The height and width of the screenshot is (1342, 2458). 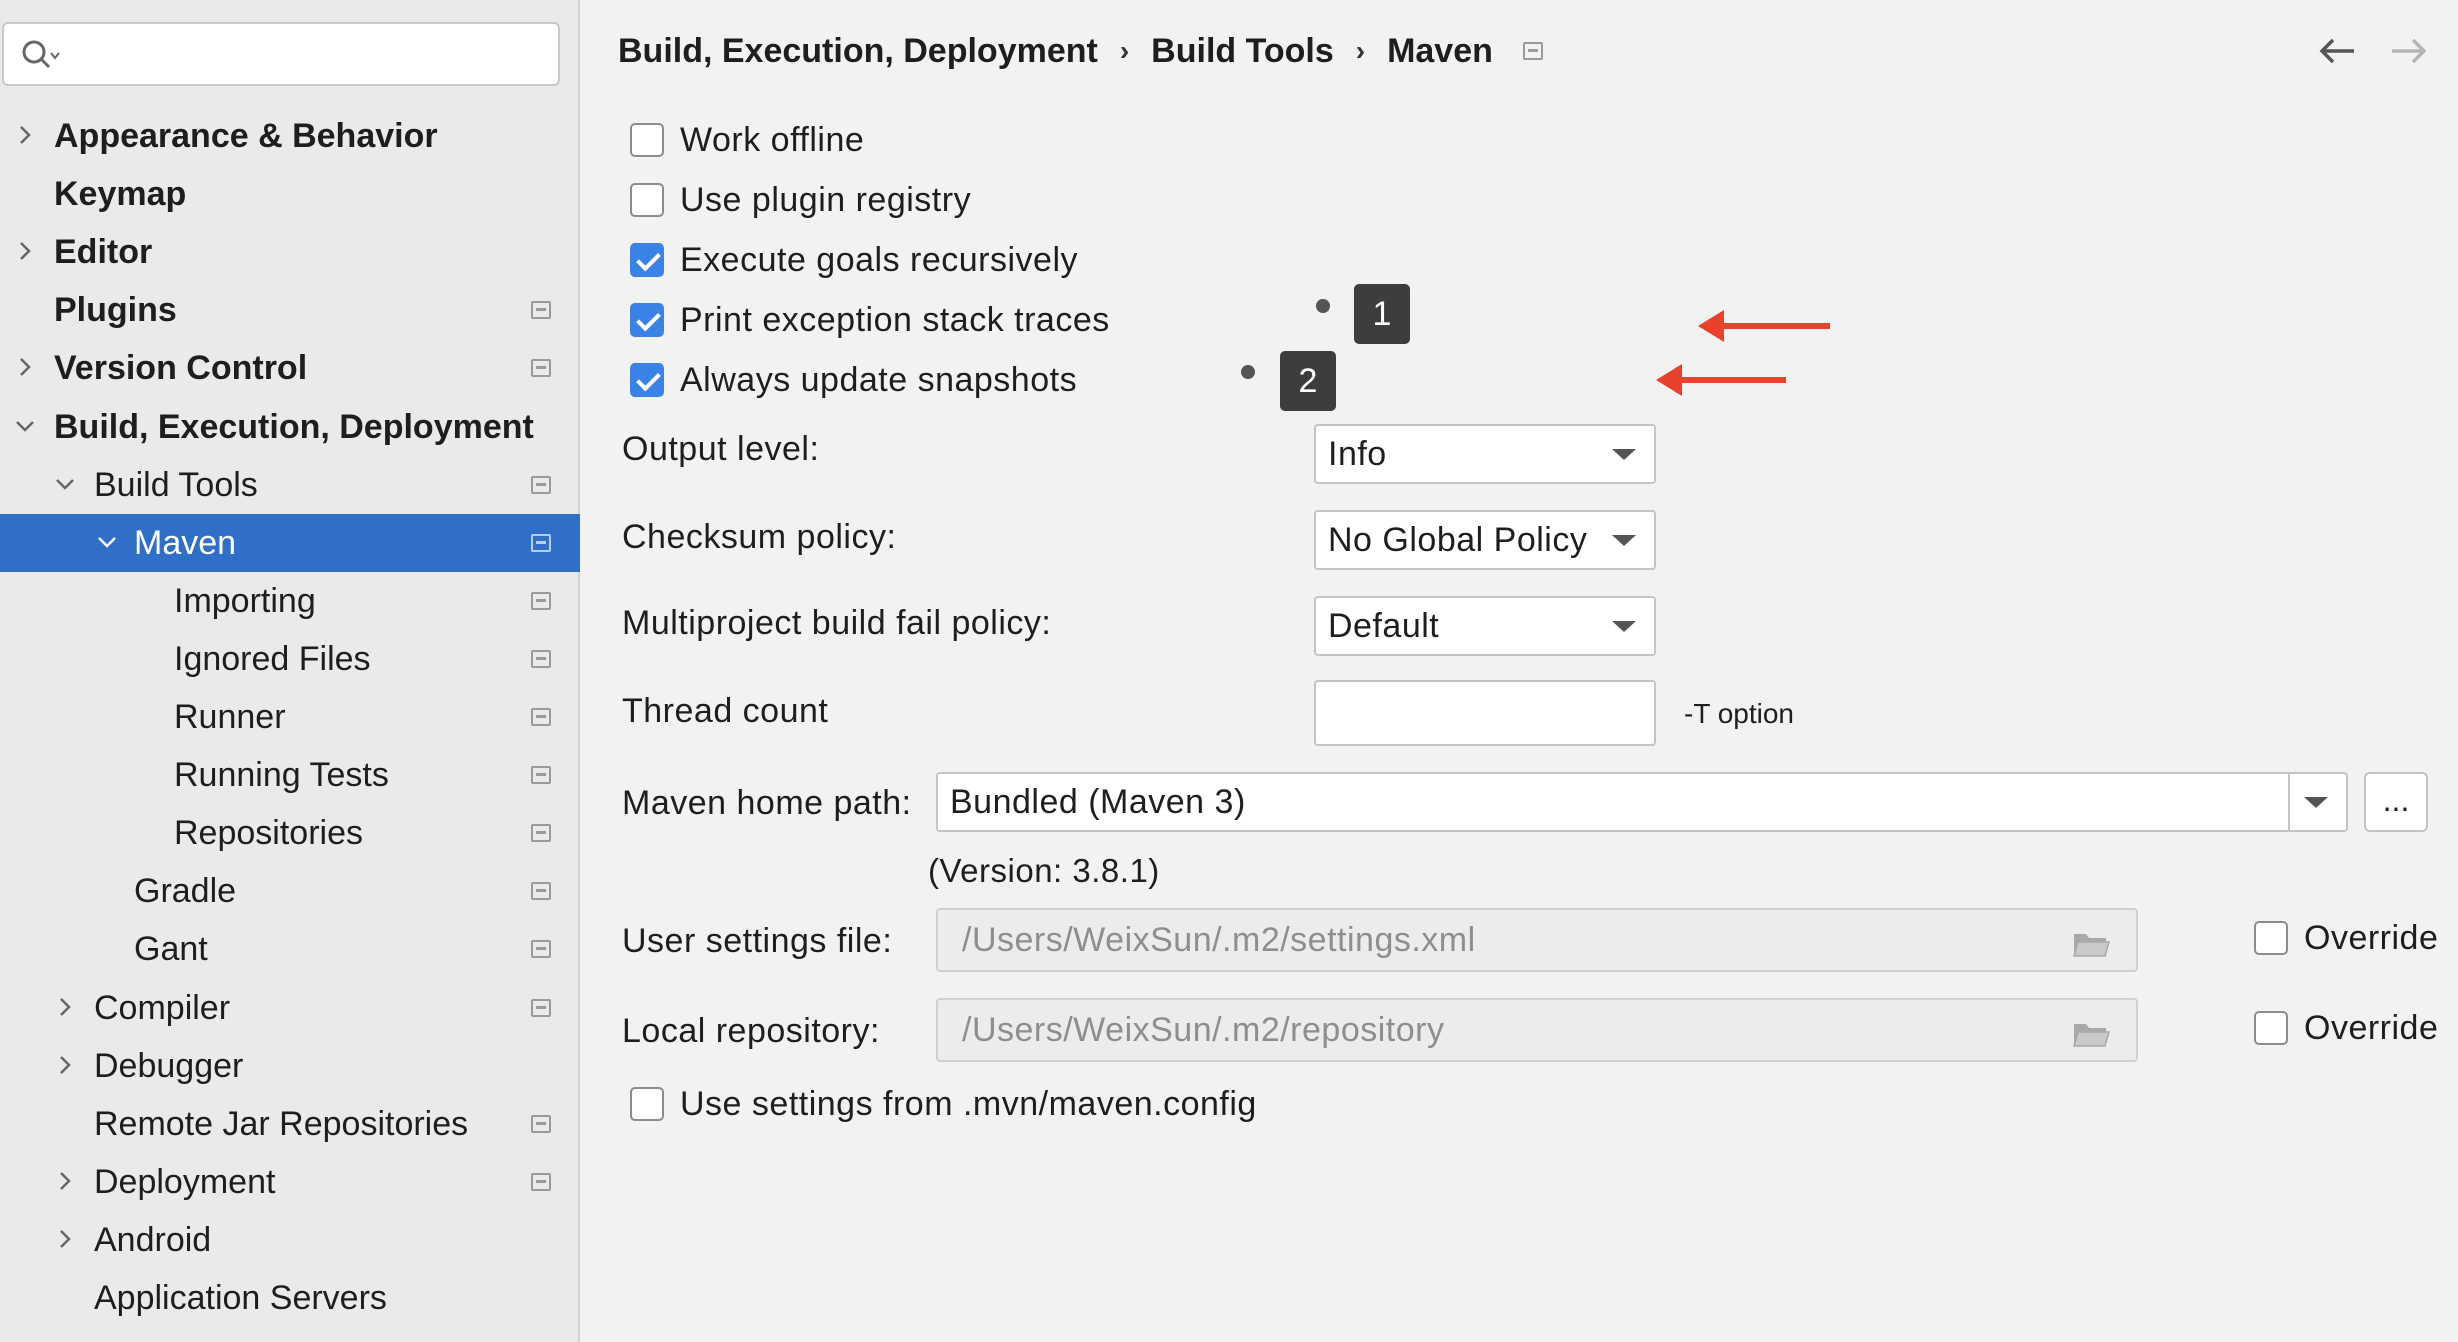 I want to click on multiproject-fail-policy-dropdown: Default, so click(x=1485, y=626).